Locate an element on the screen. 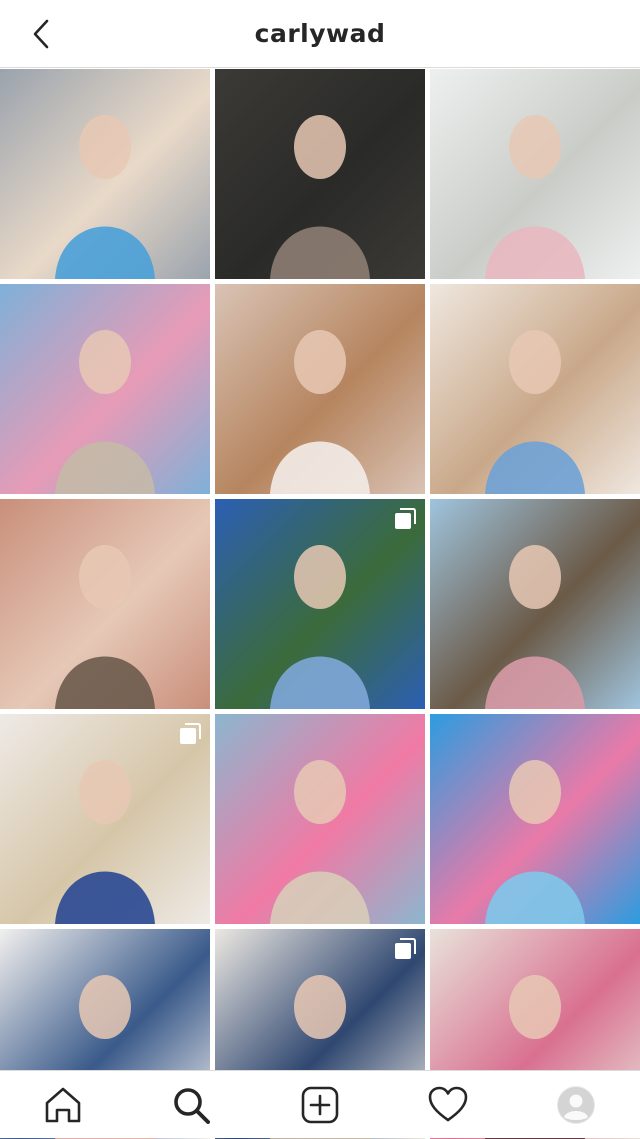 This screenshot has width=640, height=1139. heart-icon is located at coordinates (448, 1104).